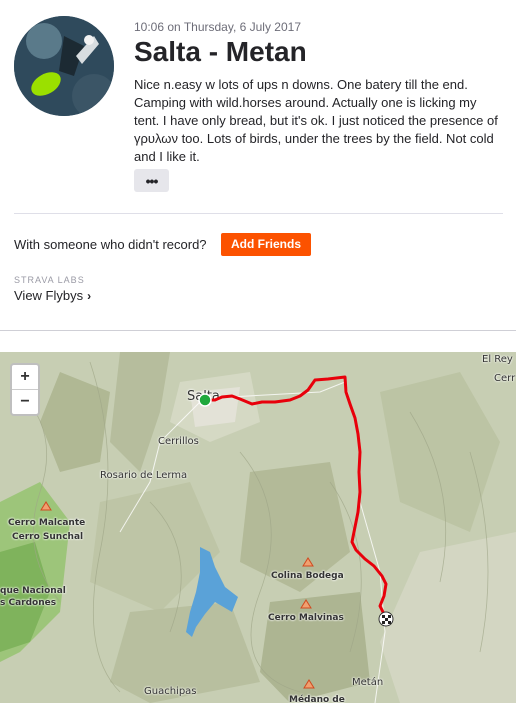 This screenshot has width=516, height=703. What do you see at coordinates (205, 400) in the screenshot?
I see `start-marker-icon` at bounding box center [205, 400].